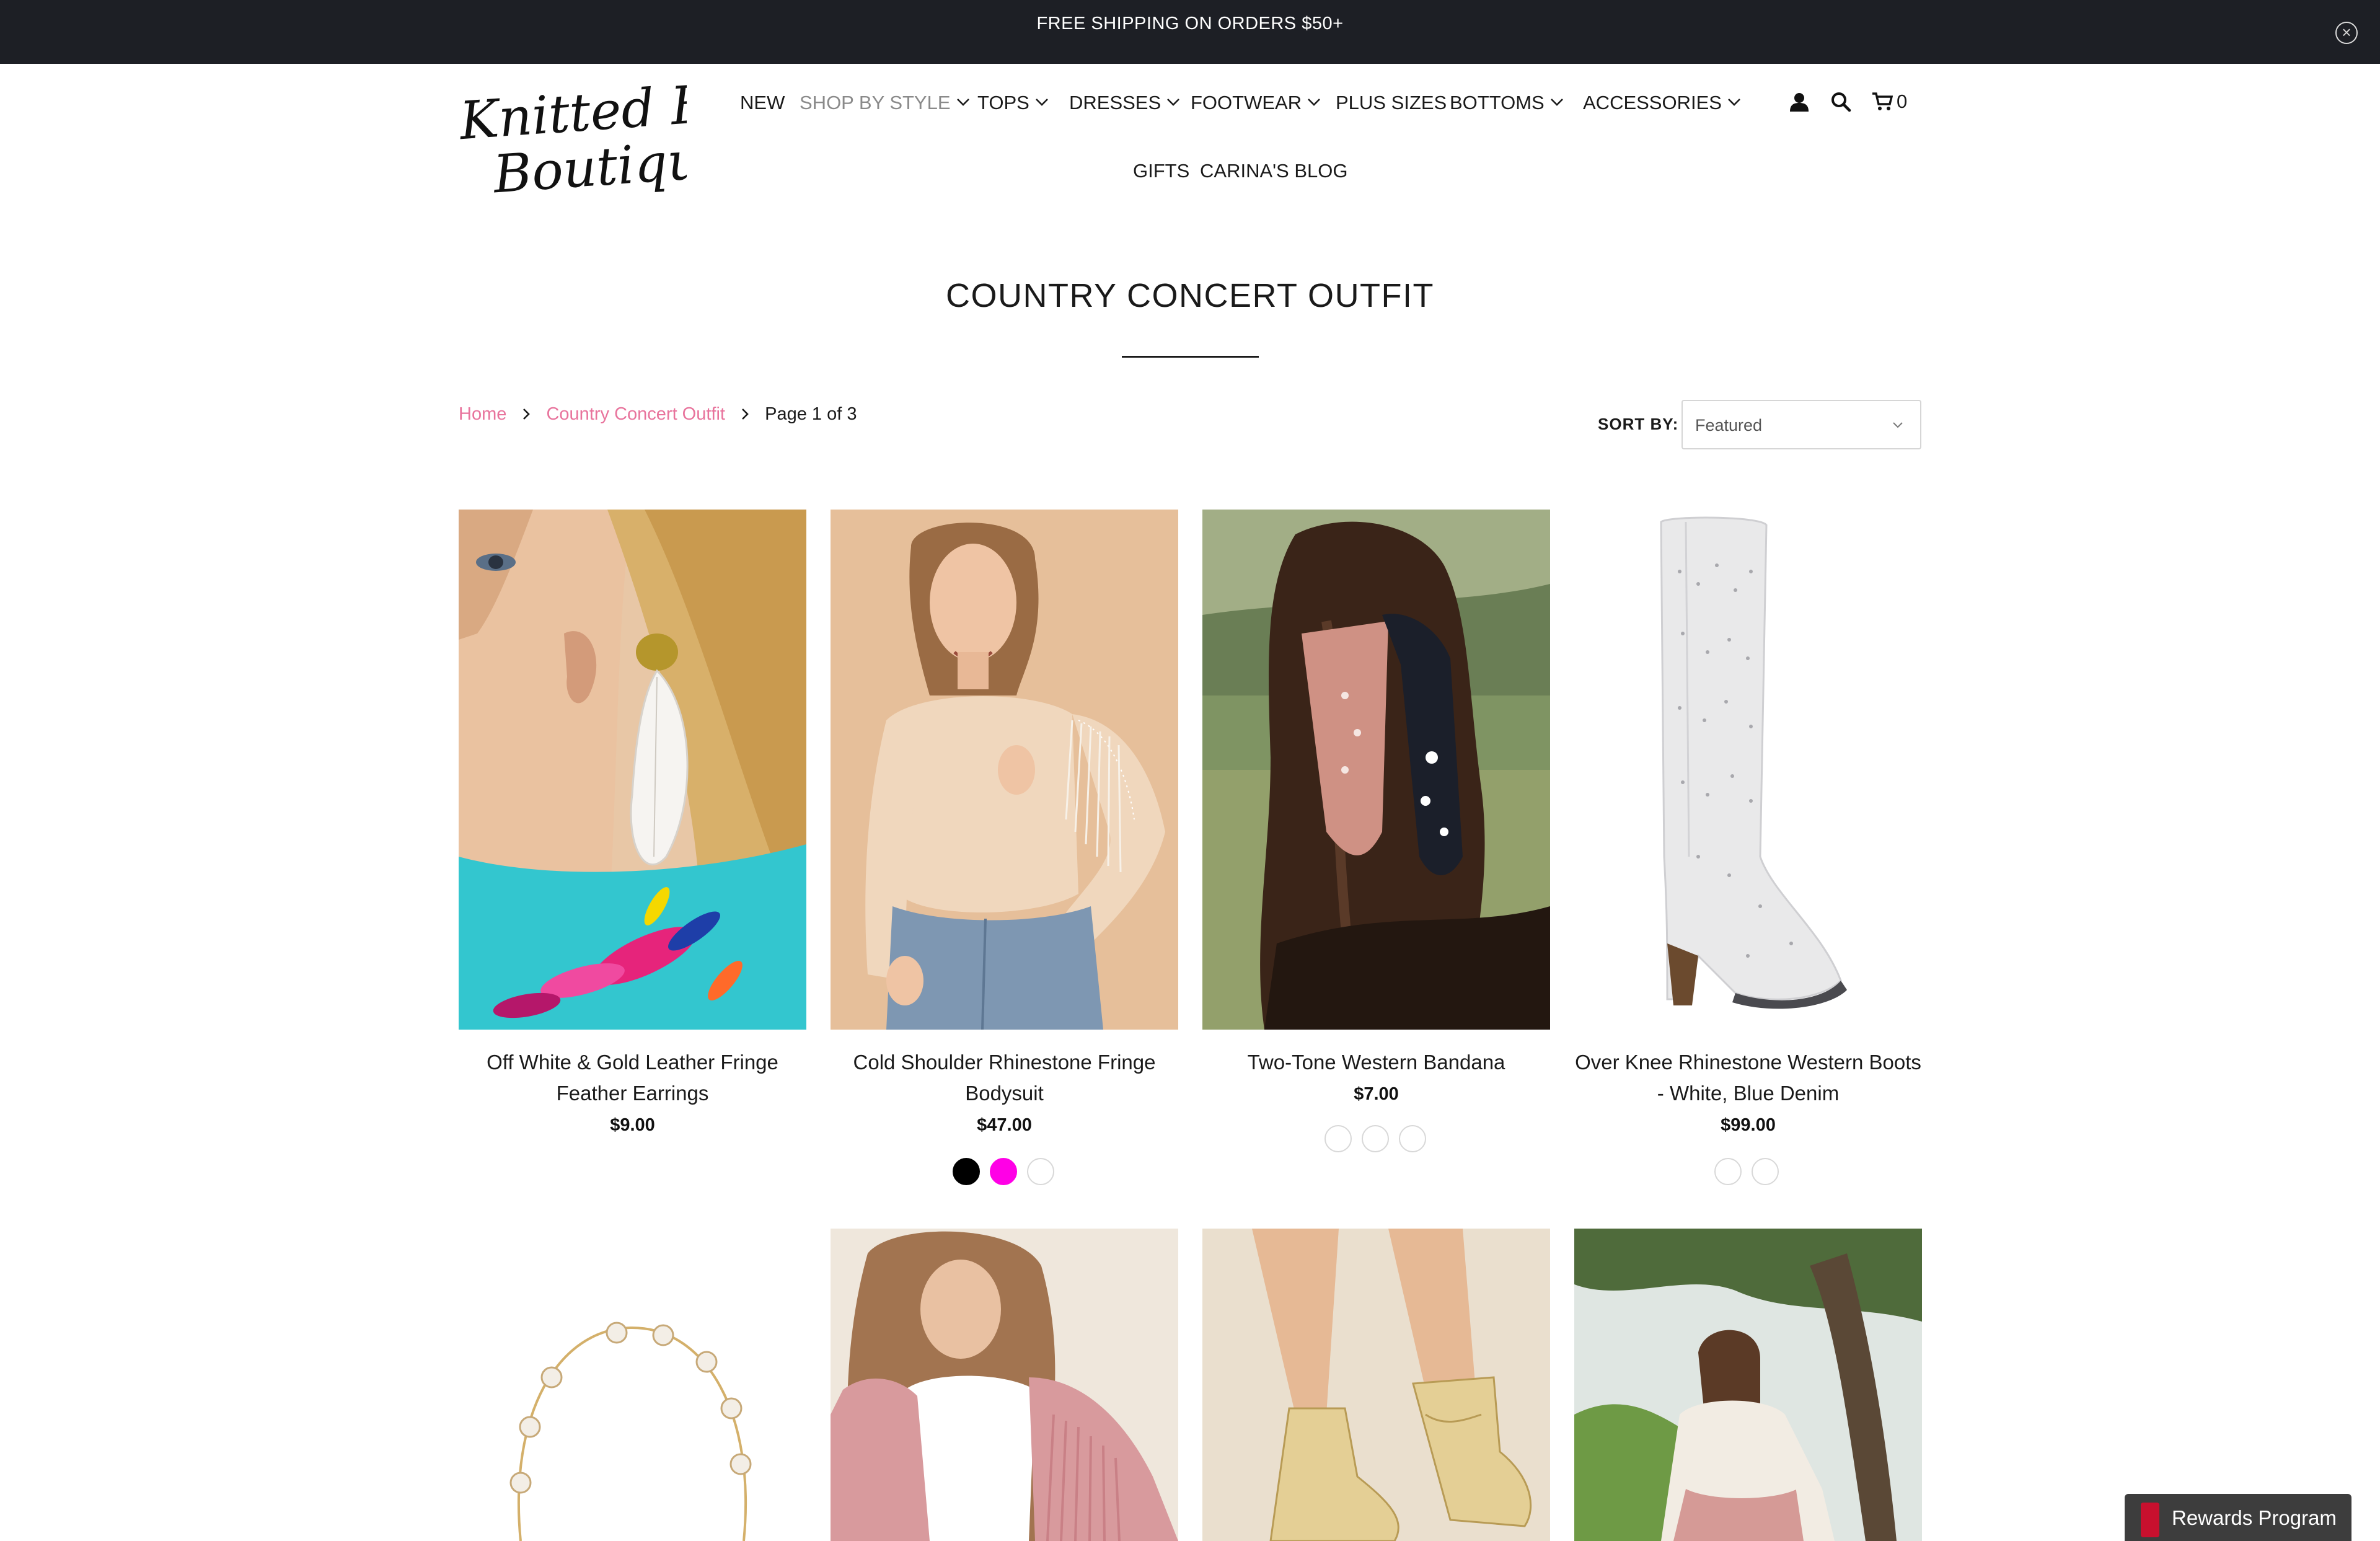  What do you see at coordinates (1748, 770) in the screenshot?
I see `product-image-boots` at bounding box center [1748, 770].